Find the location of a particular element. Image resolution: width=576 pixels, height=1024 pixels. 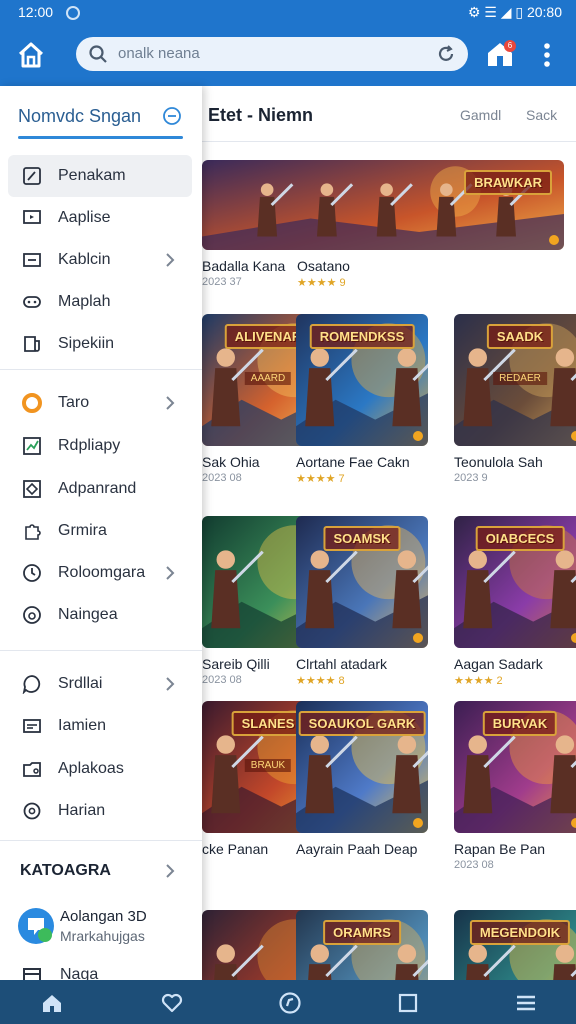

drawer-item: Roloomgara is located at coordinates (100, 573).